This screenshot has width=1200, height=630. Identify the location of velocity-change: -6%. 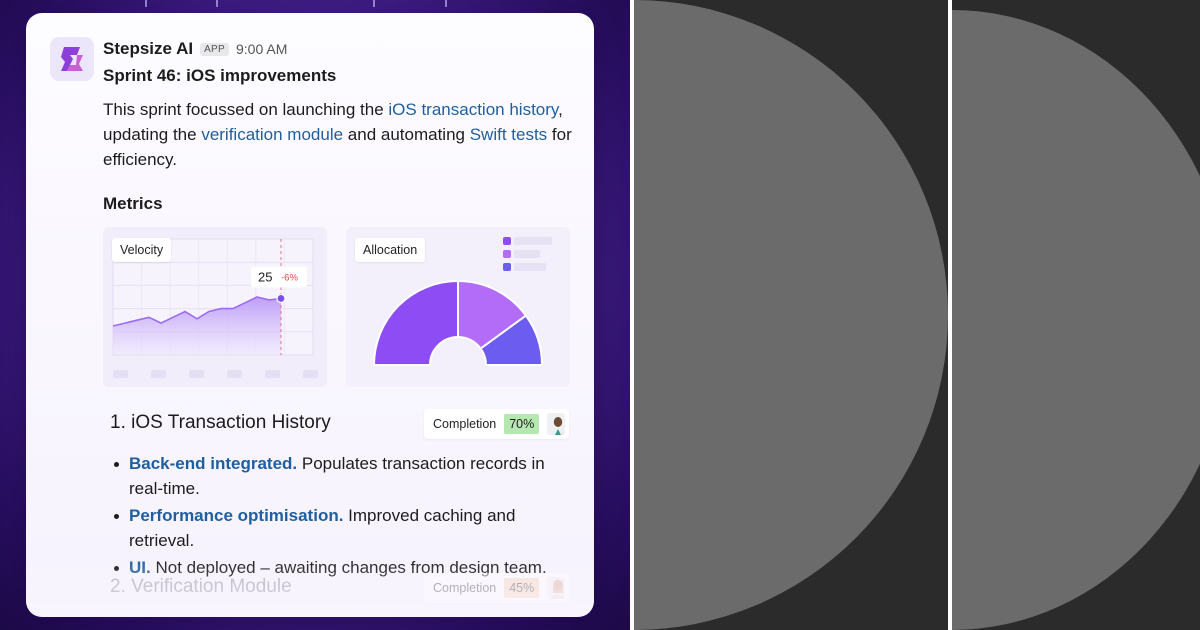
(289, 277).